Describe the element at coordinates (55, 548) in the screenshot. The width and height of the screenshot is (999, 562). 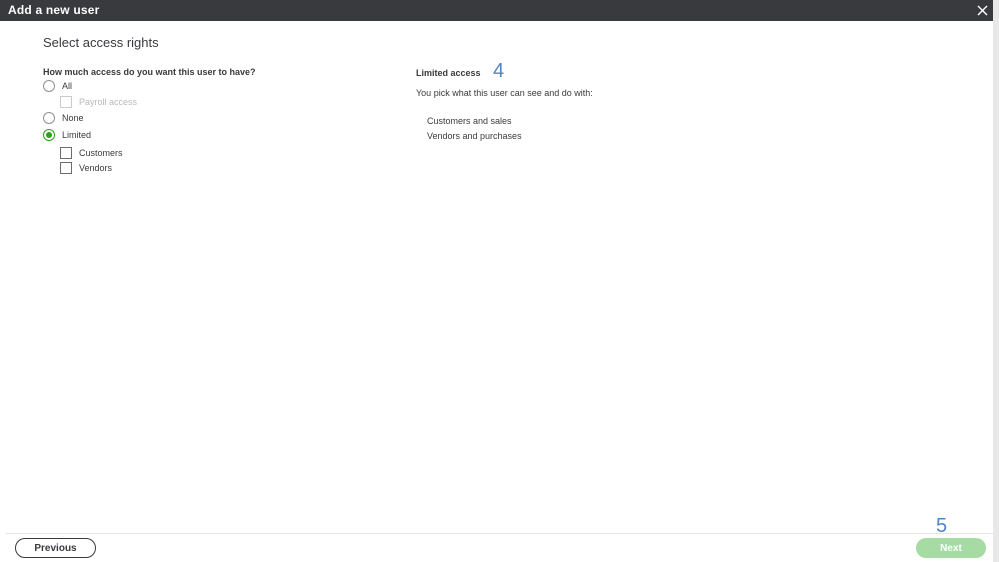
I see `previous-button: Previous` at that location.